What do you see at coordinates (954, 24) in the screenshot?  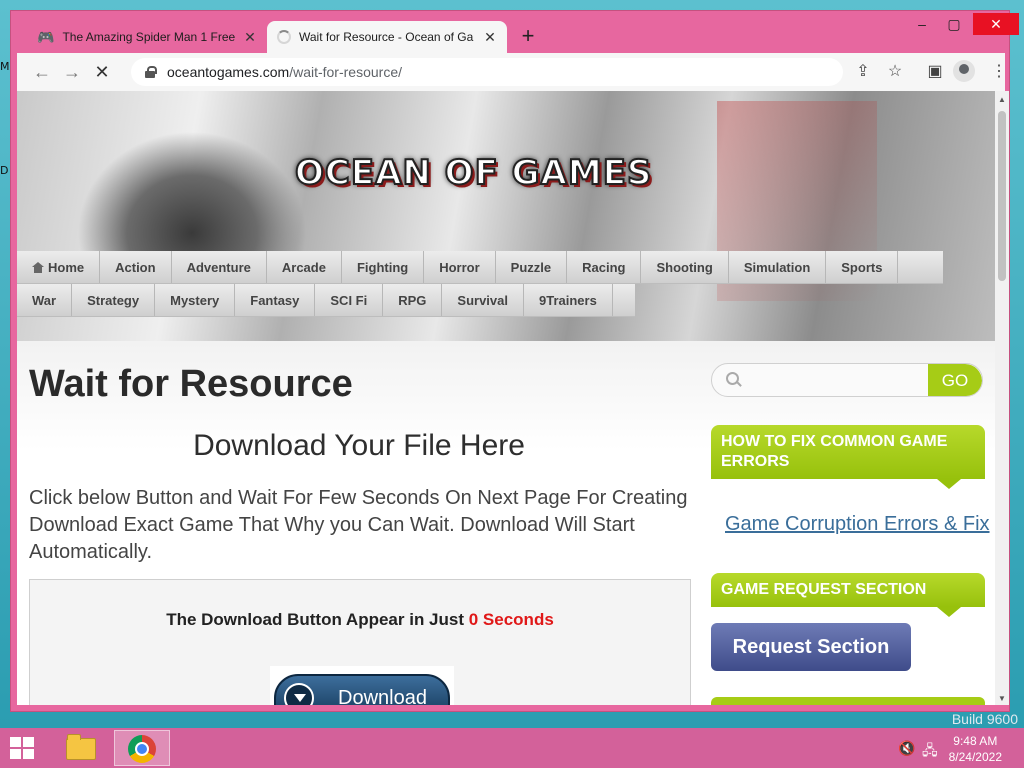 I see `maximize-button: ▢` at bounding box center [954, 24].